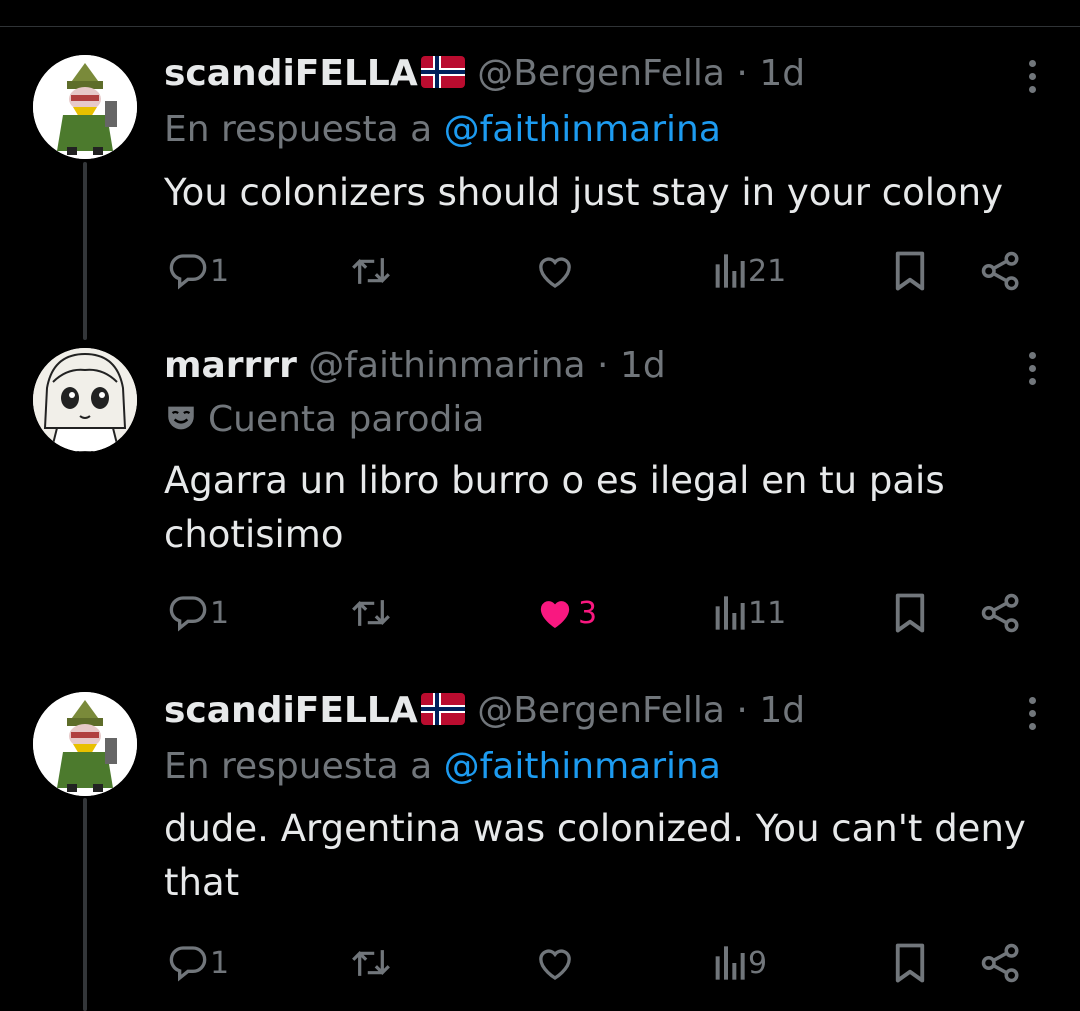  Describe the element at coordinates (604, 613) in the screenshot. I see `action-bar: 1 3 11` at that location.